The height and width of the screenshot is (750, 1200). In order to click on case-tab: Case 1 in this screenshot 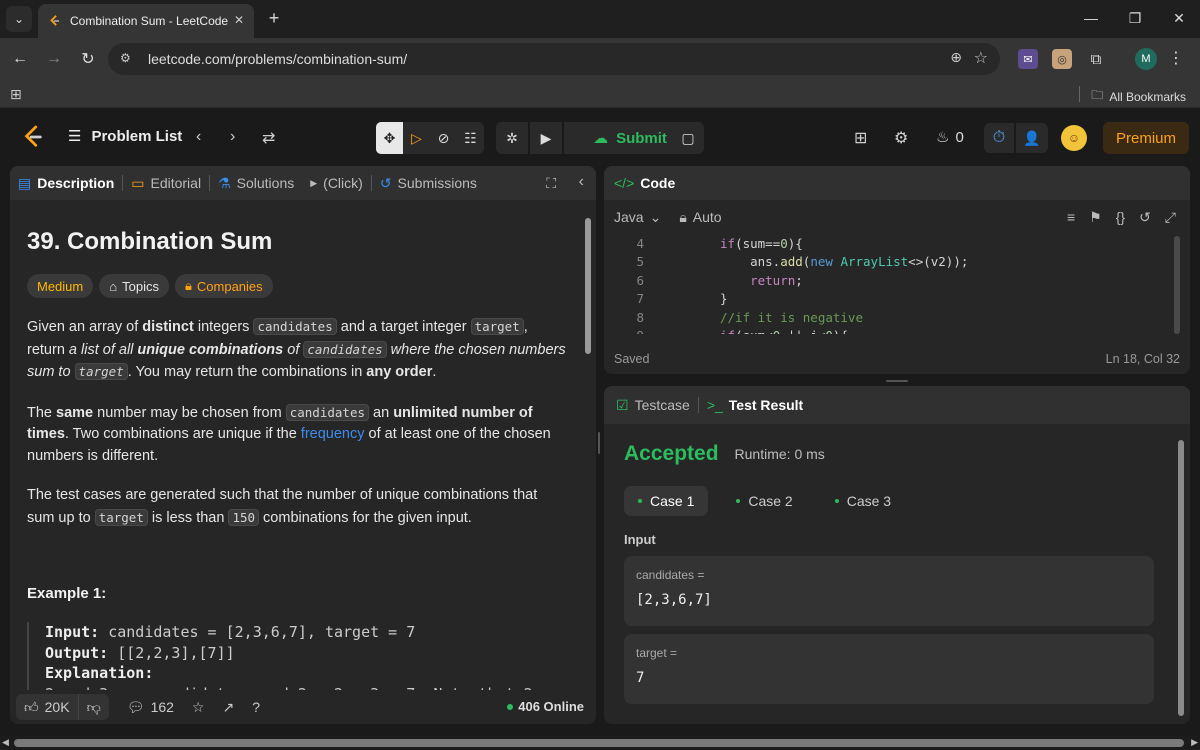, I will do `click(666, 501)`.